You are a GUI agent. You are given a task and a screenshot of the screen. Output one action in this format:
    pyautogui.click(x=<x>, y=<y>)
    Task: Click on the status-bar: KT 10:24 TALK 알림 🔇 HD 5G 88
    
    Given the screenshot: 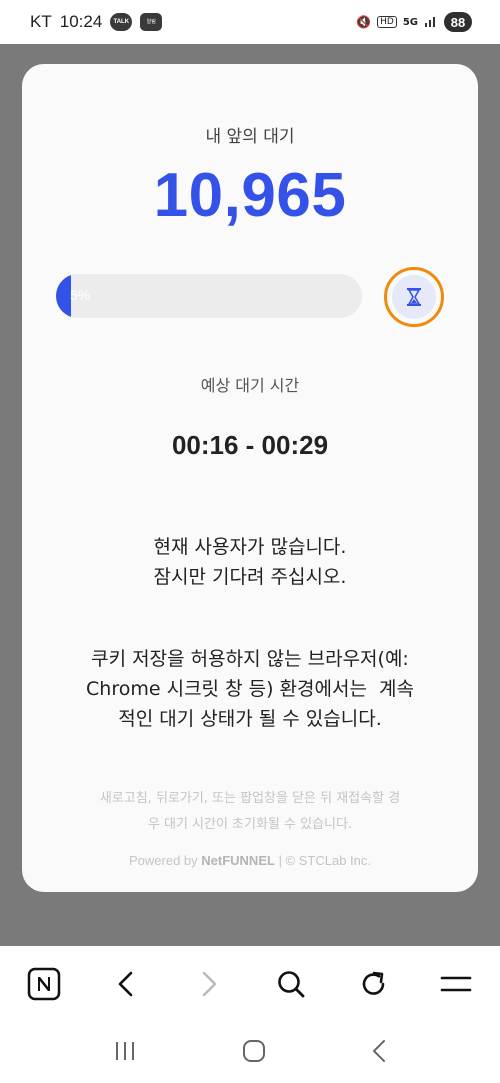 What is the action you would take?
    pyautogui.click(x=250, y=22)
    